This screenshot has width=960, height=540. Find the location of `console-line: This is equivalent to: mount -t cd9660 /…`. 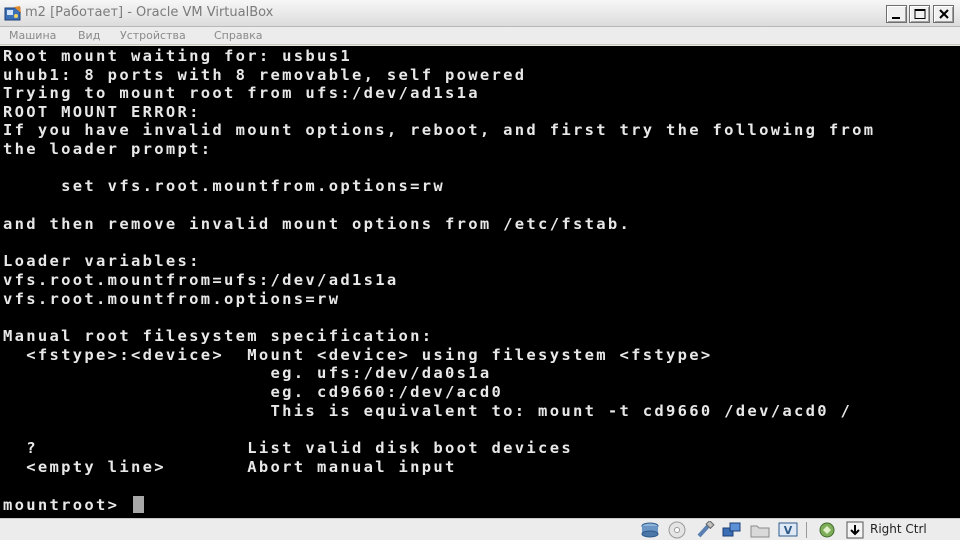

console-line: This is equivalent to: mount -t cd9660 /… is located at coordinates (428, 411).